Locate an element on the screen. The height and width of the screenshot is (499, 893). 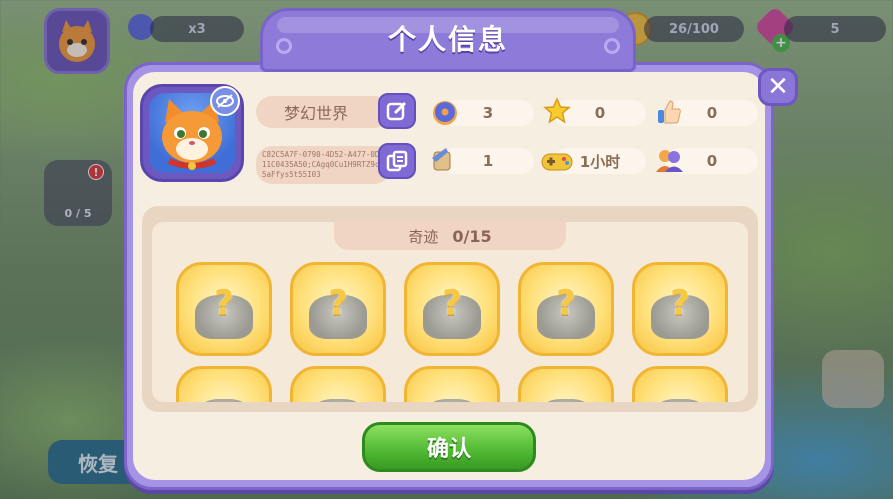
wonders-header: 奇迹 0/15 is located at coordinates (450, 236).